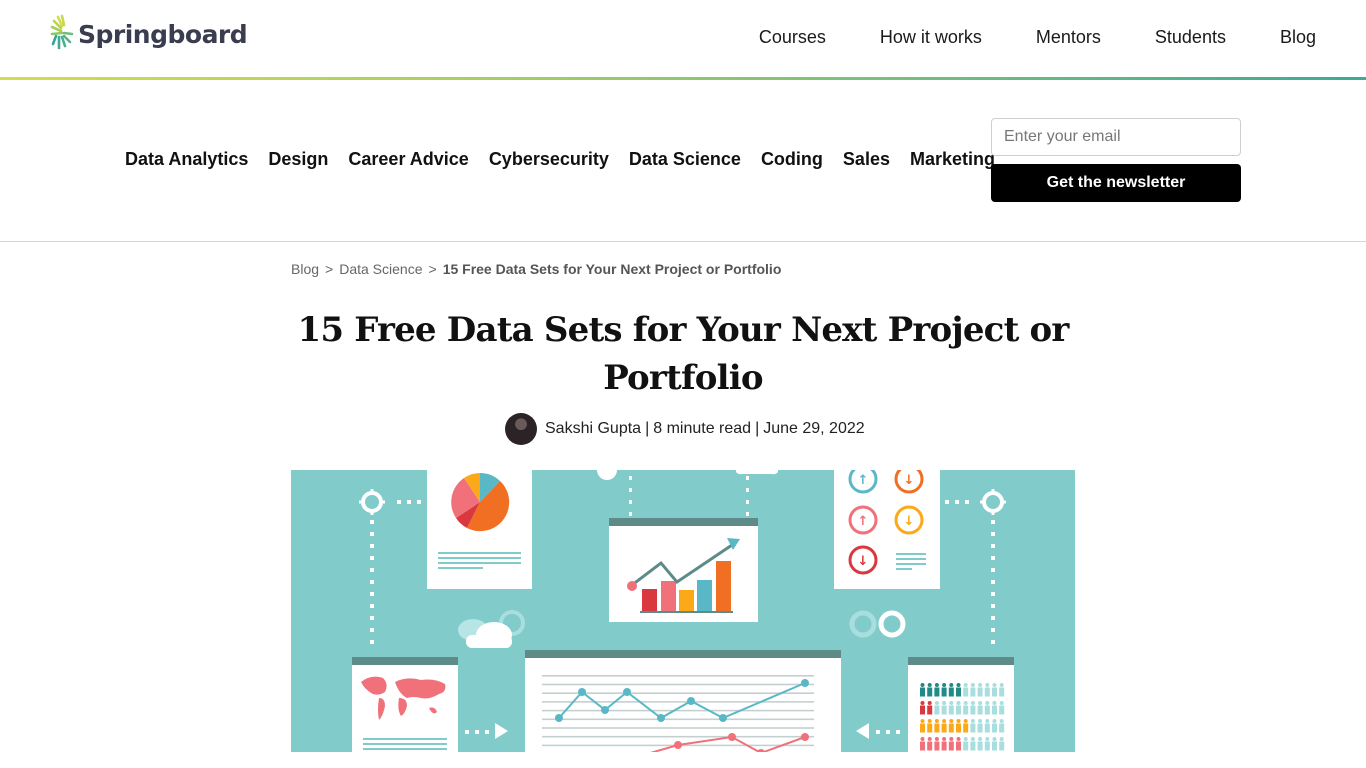 Image resolution: width=1366 pixels, height=768 pixels. I want to click on get-newsletter-button: Get the newsletter, so click(1116, 183).